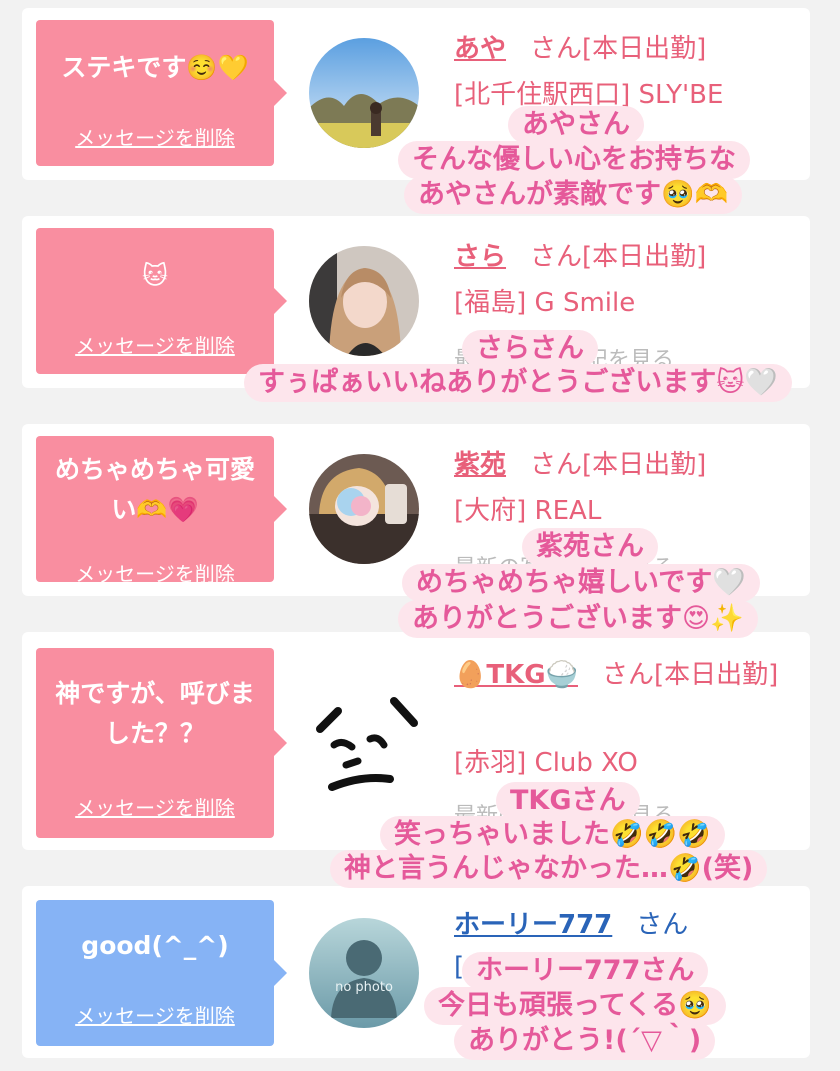  Describe the element at coordinates (581, 583) in the screenshot. I see `caption-line: めちゃめちゃ嬉しいです🤍` at that location.